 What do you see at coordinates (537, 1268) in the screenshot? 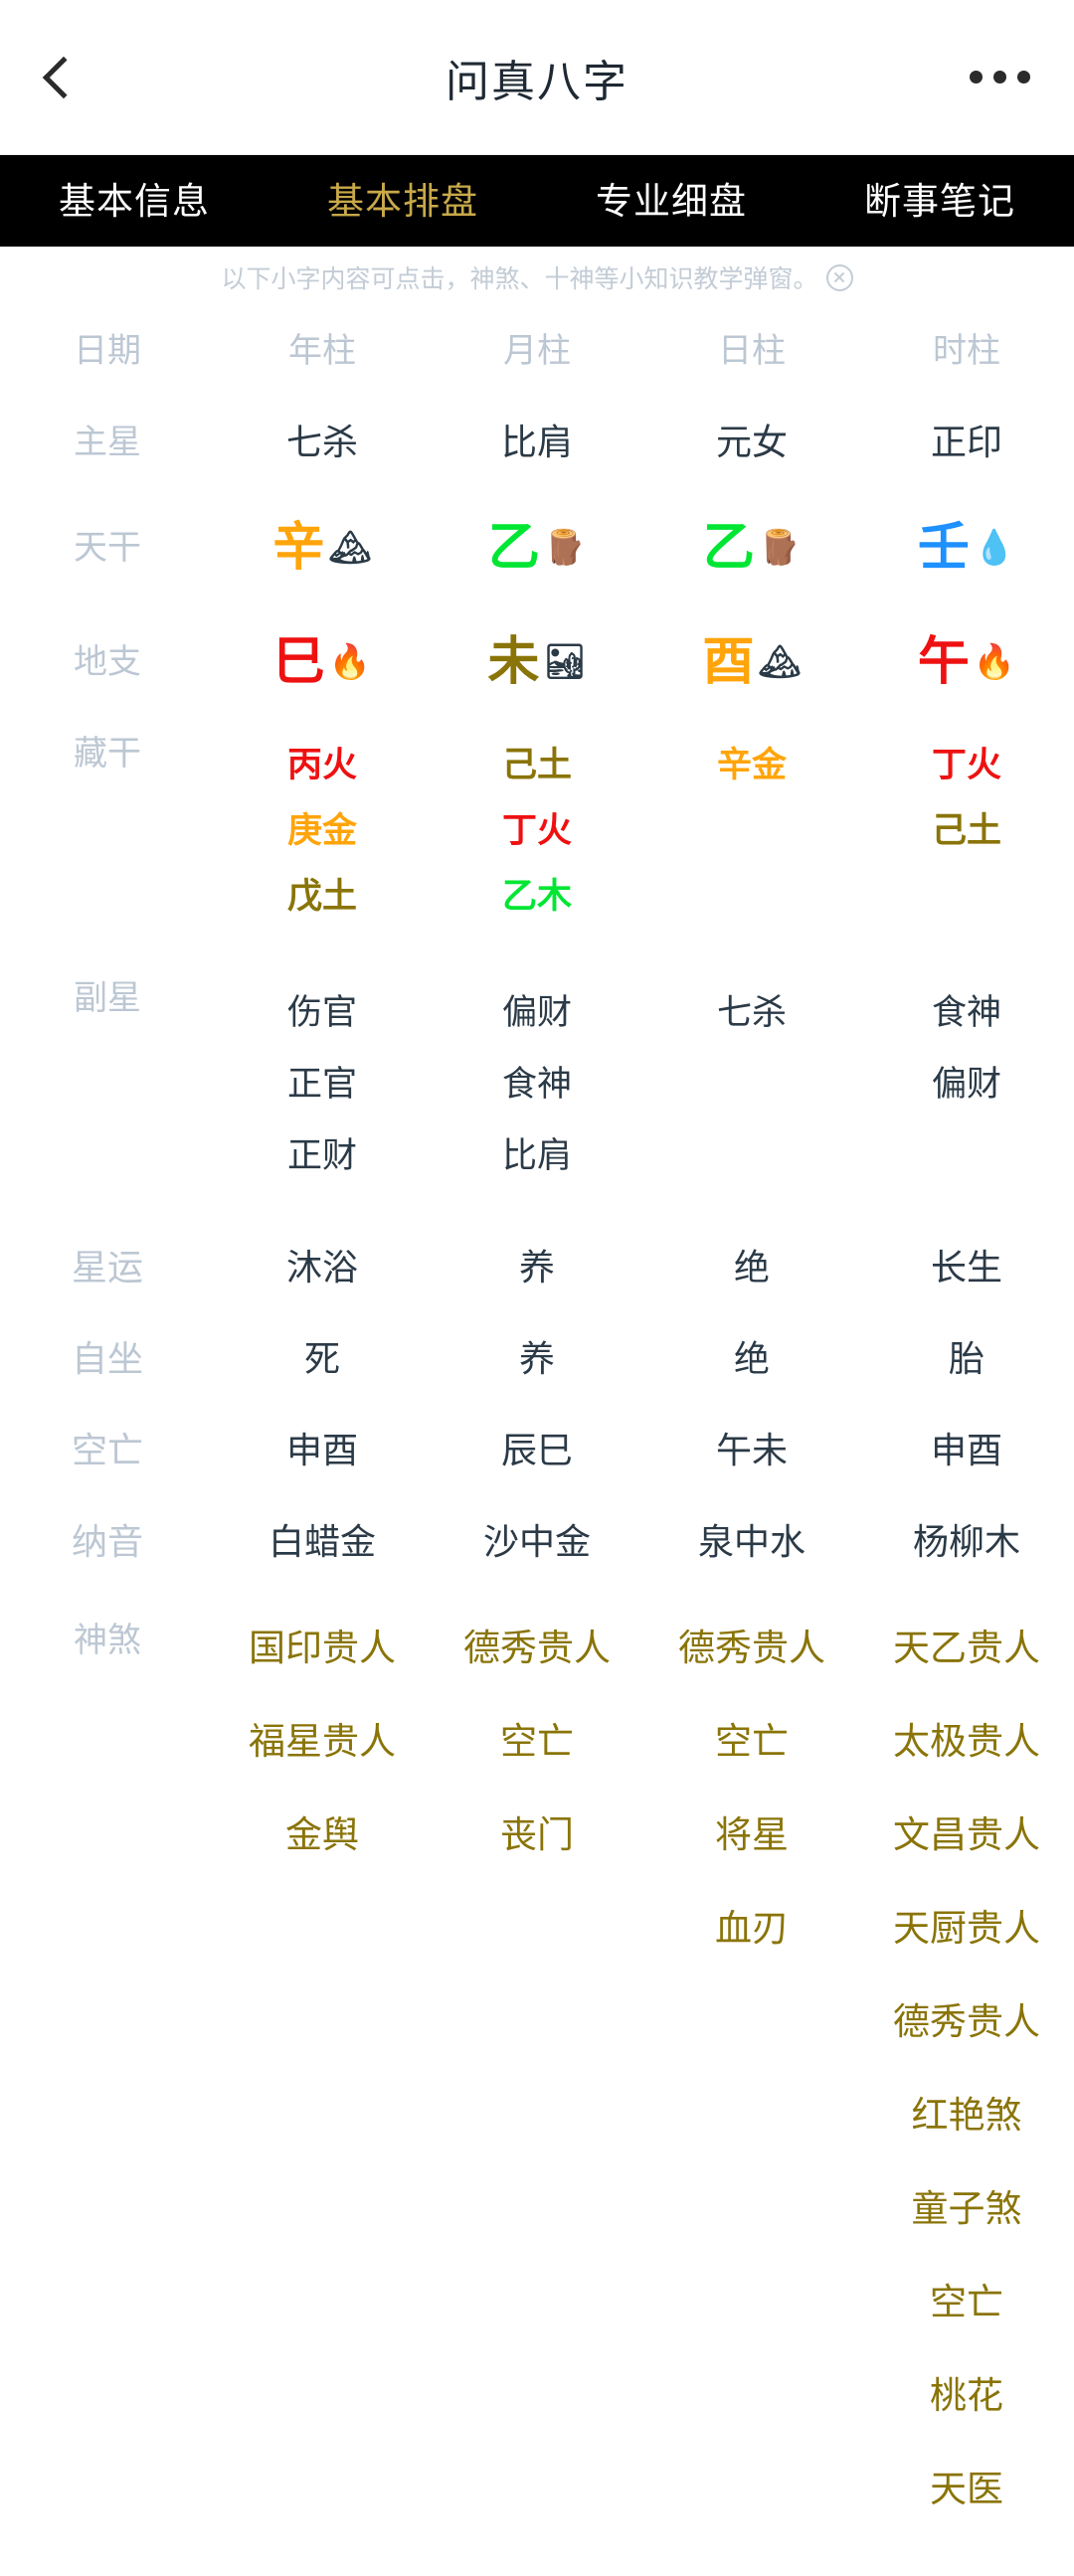
I see `star-fortune-month: 养` at bounding box center [537, 1268].